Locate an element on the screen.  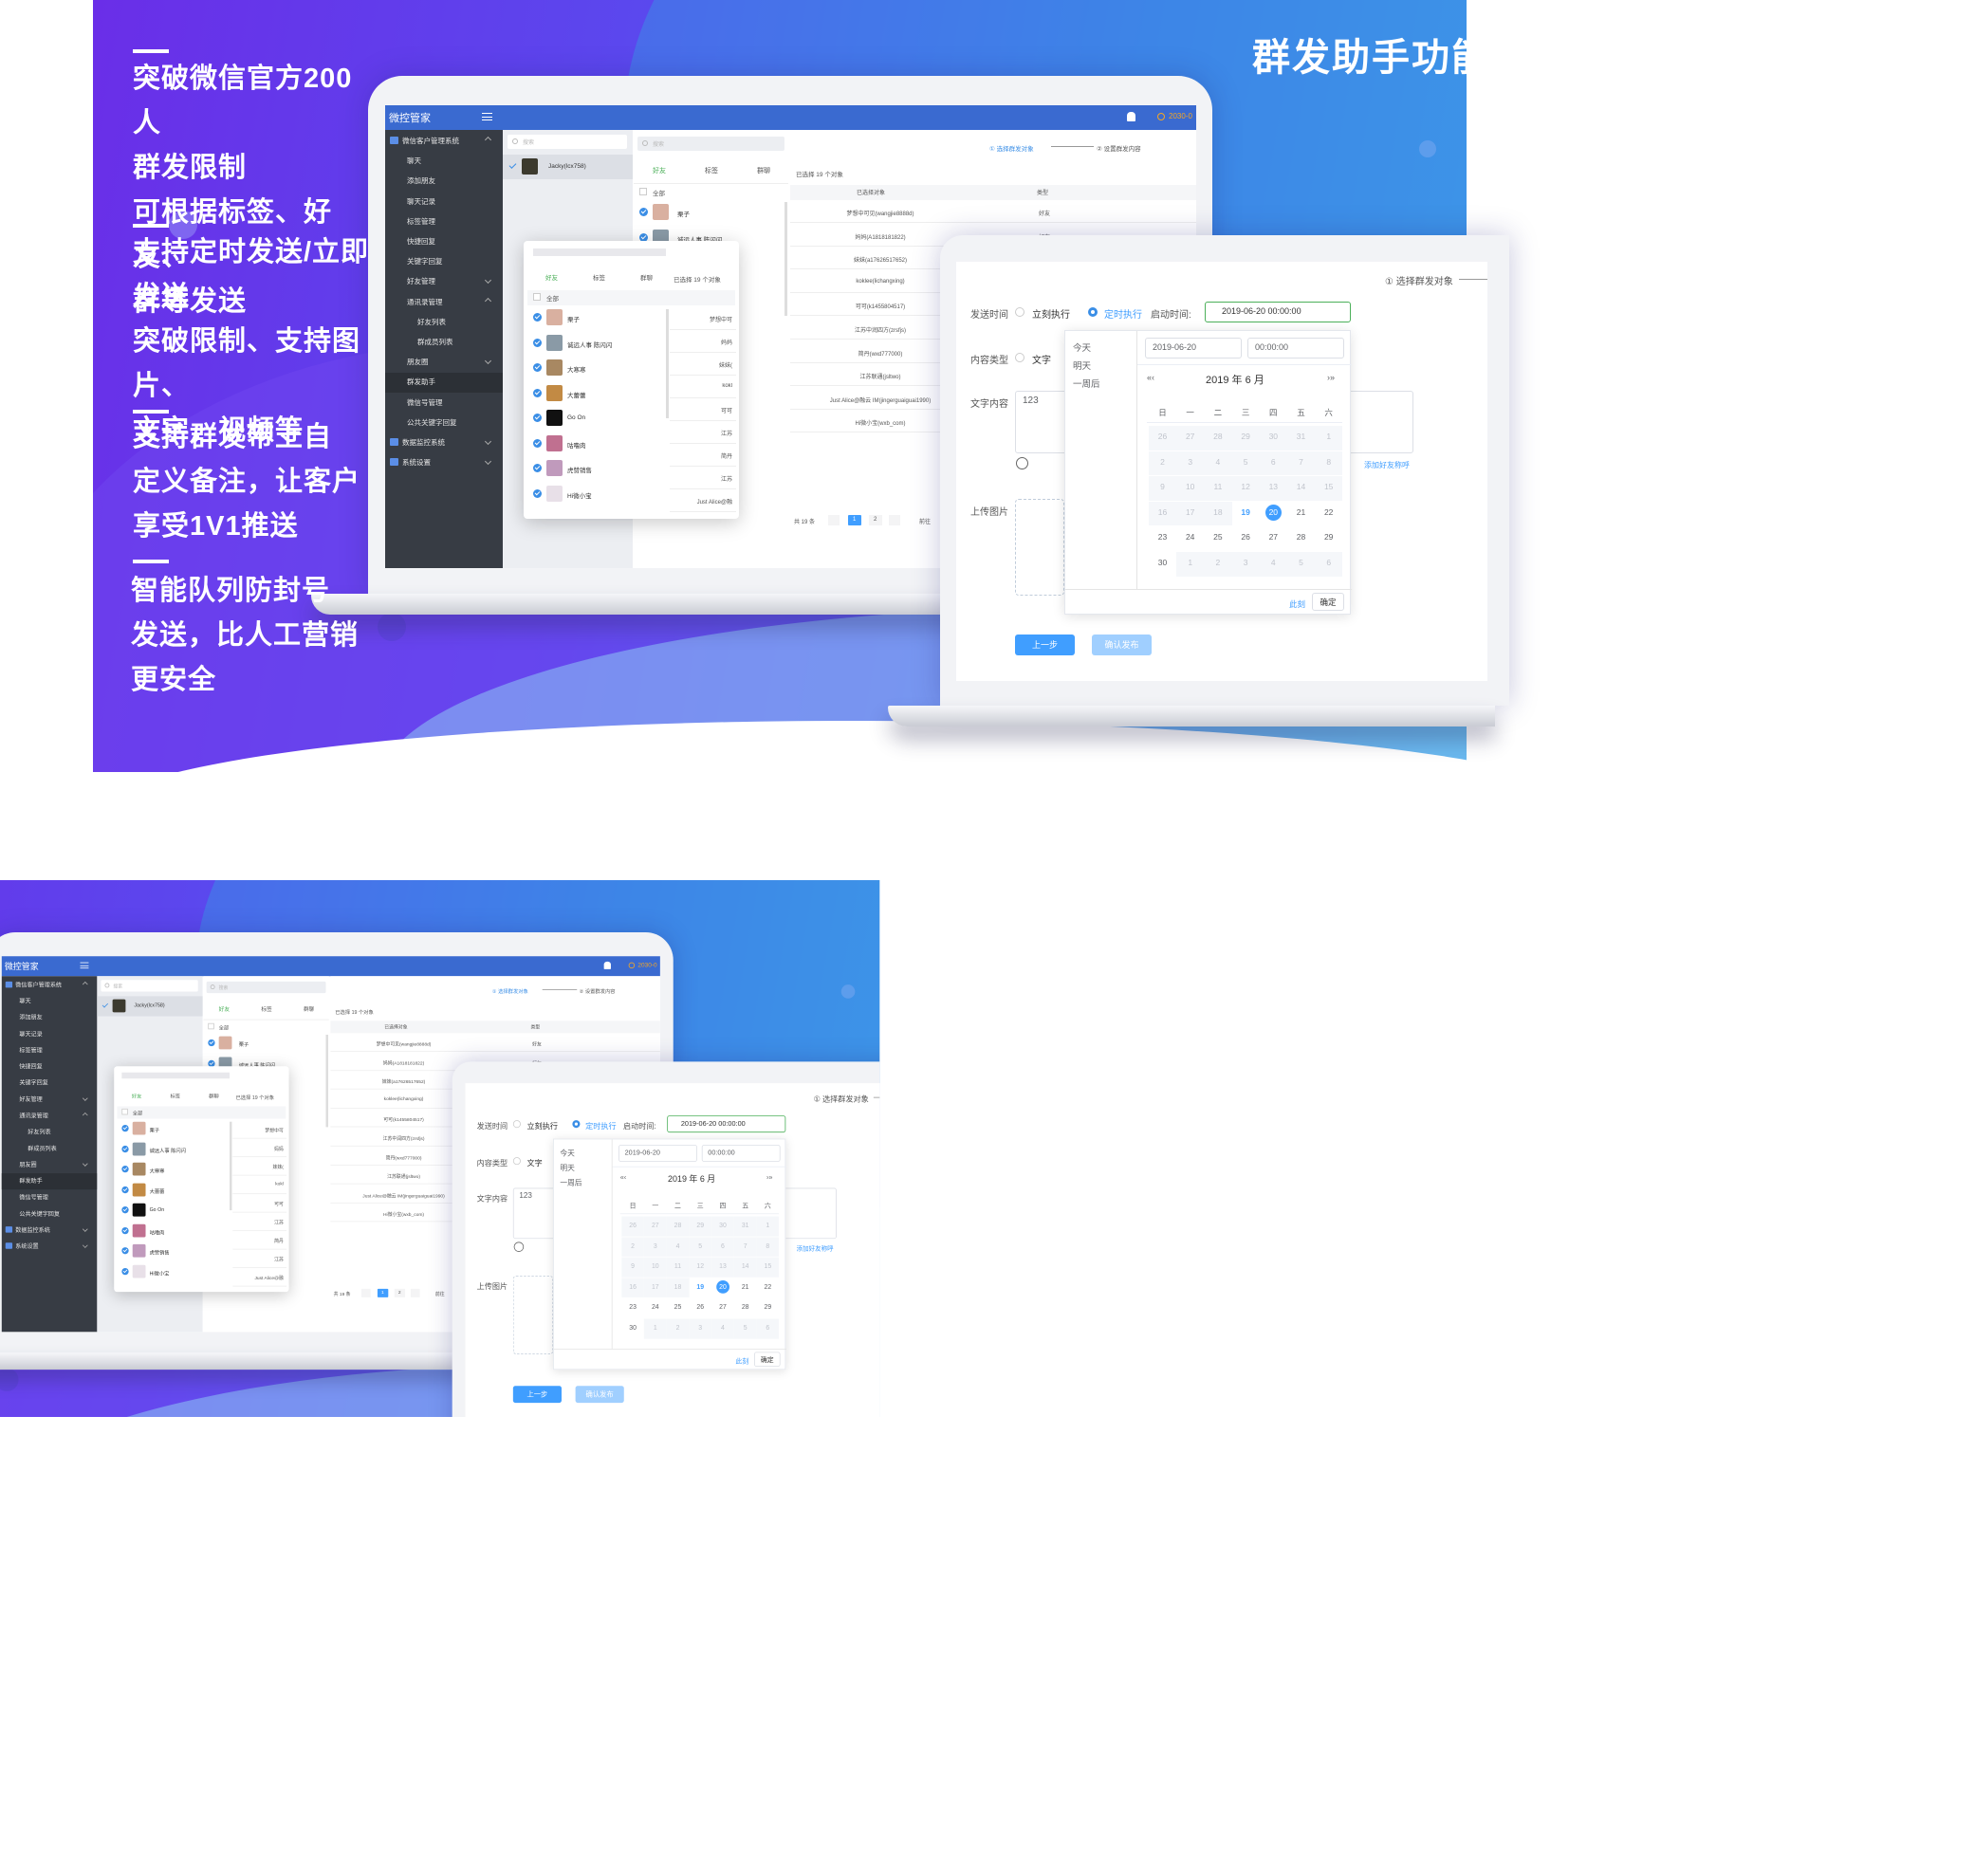
sidebar-item-2: 添加朋友 is located at coordinates (444, 182).